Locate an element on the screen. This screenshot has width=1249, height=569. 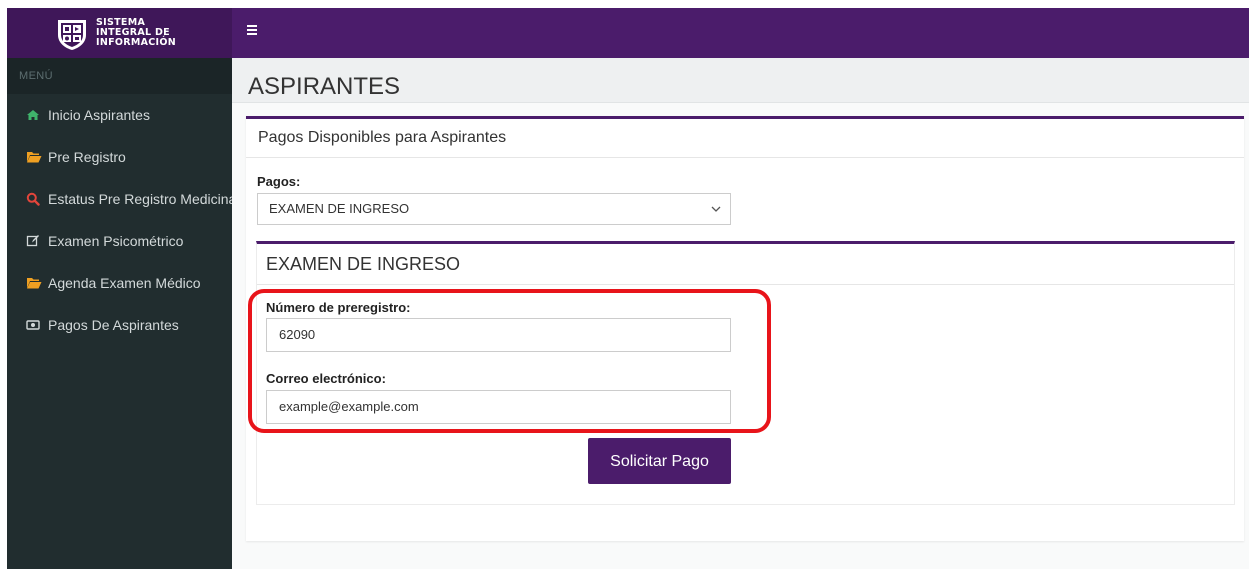
search-icon is located at coordinates (33, 199).